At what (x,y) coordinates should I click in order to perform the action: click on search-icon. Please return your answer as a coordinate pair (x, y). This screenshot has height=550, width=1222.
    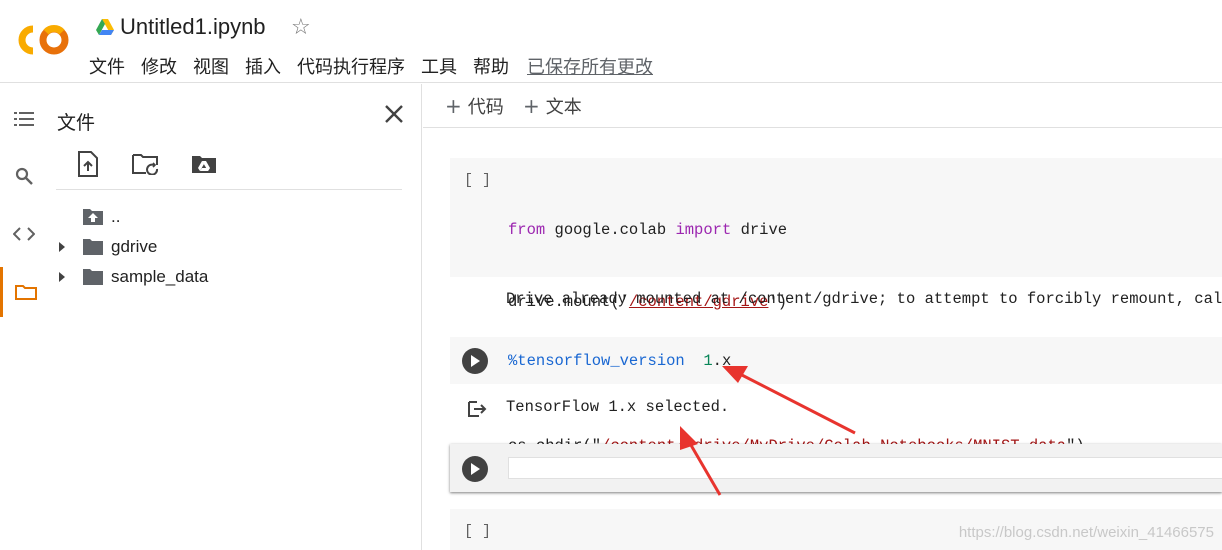
    Looking at the image, I should click on (24, 176).